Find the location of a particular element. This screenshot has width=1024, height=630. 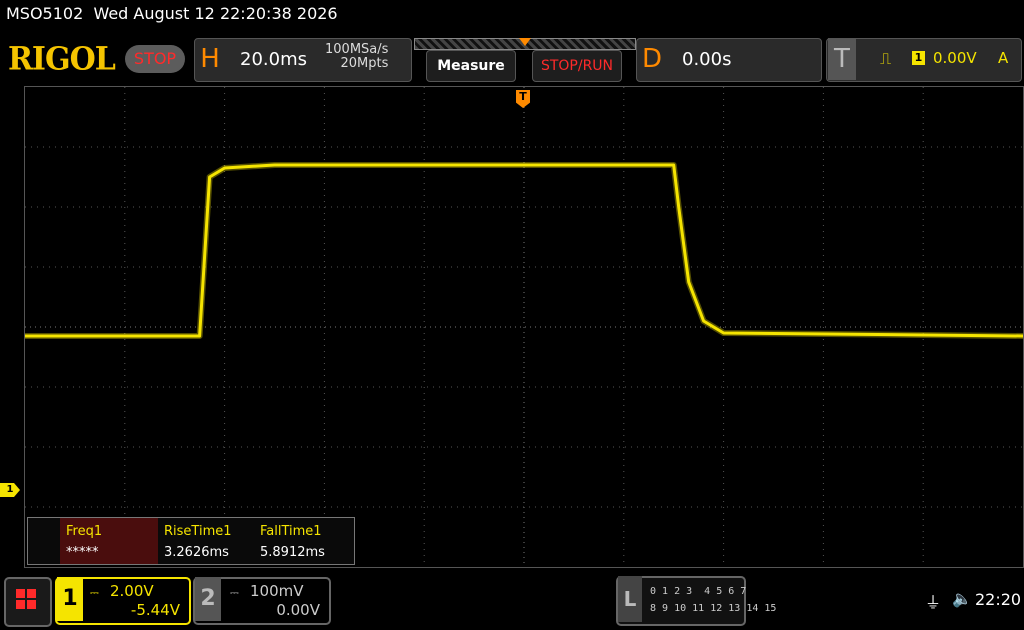

measure-button: Measure is located at coordinates (471, 66).